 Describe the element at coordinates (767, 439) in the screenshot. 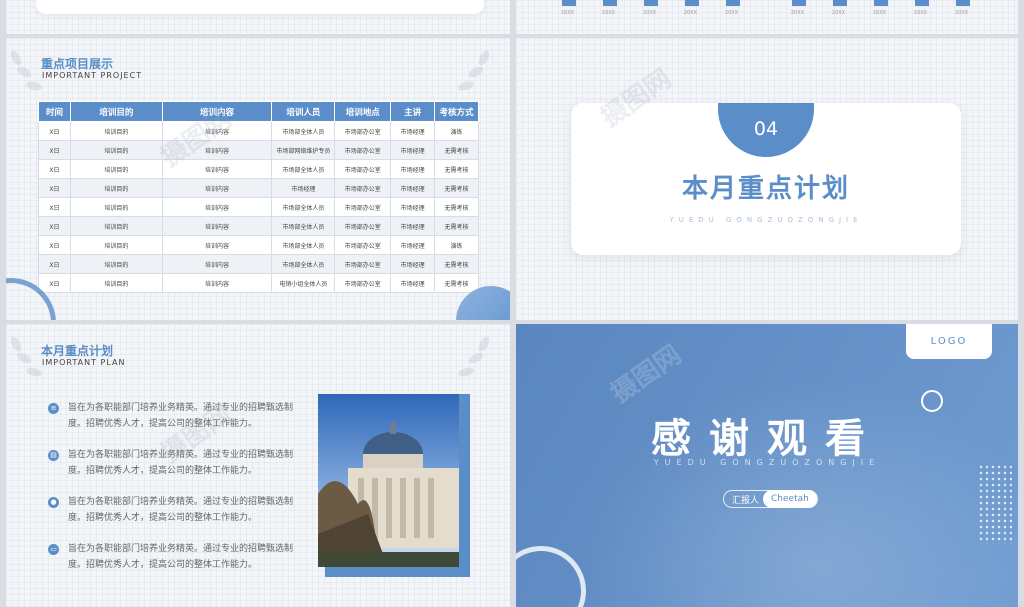

I see `thanks-title: 感谢观看` at that location.